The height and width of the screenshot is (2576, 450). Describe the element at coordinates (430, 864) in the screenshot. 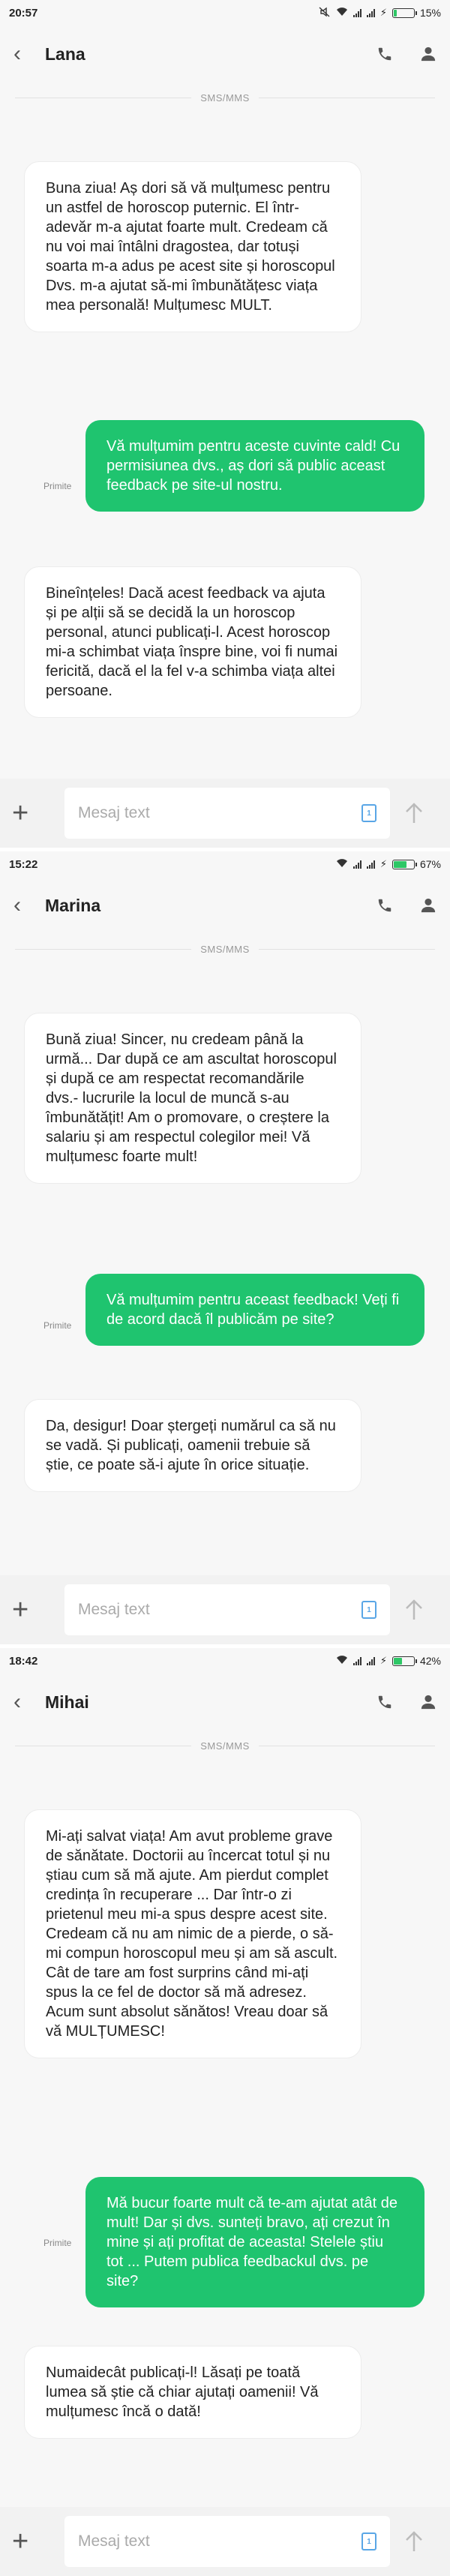

I see `battery-percent: 67%` at that location.